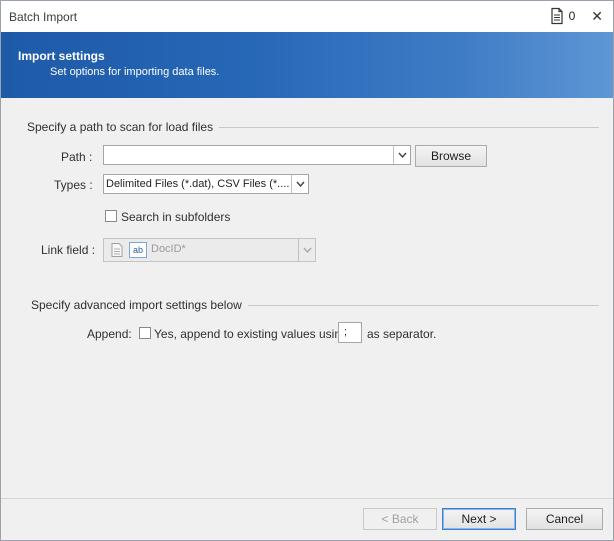 The width and height of the screenshot is (614, 541). I want to click on separator-suffix: as separator., so click(402, 334).